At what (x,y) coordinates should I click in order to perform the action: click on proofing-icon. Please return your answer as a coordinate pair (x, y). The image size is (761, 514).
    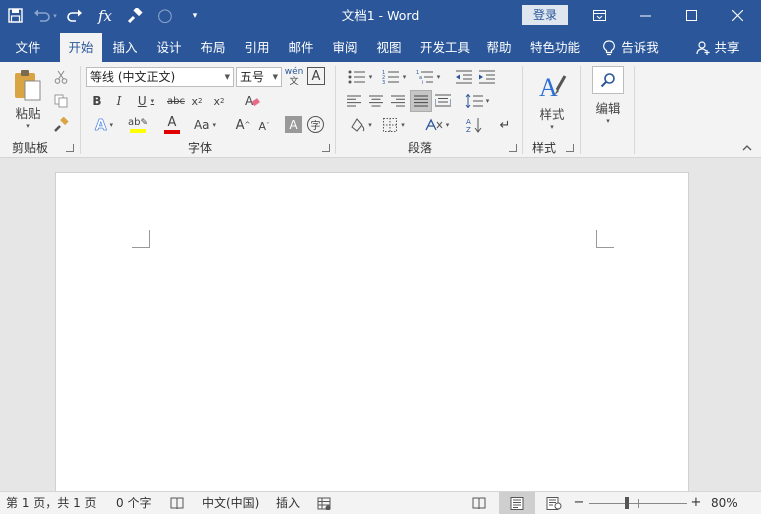
    Looking at the image, I should click on (177, 503).